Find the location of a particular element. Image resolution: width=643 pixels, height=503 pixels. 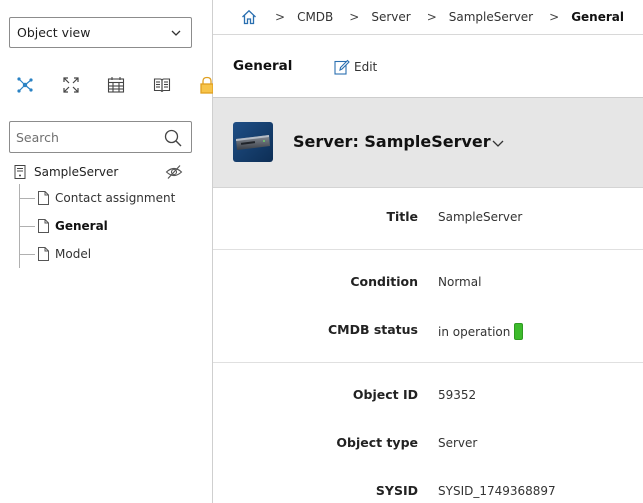

attribute-value: SampleServer is located at coordinates (480, 217).